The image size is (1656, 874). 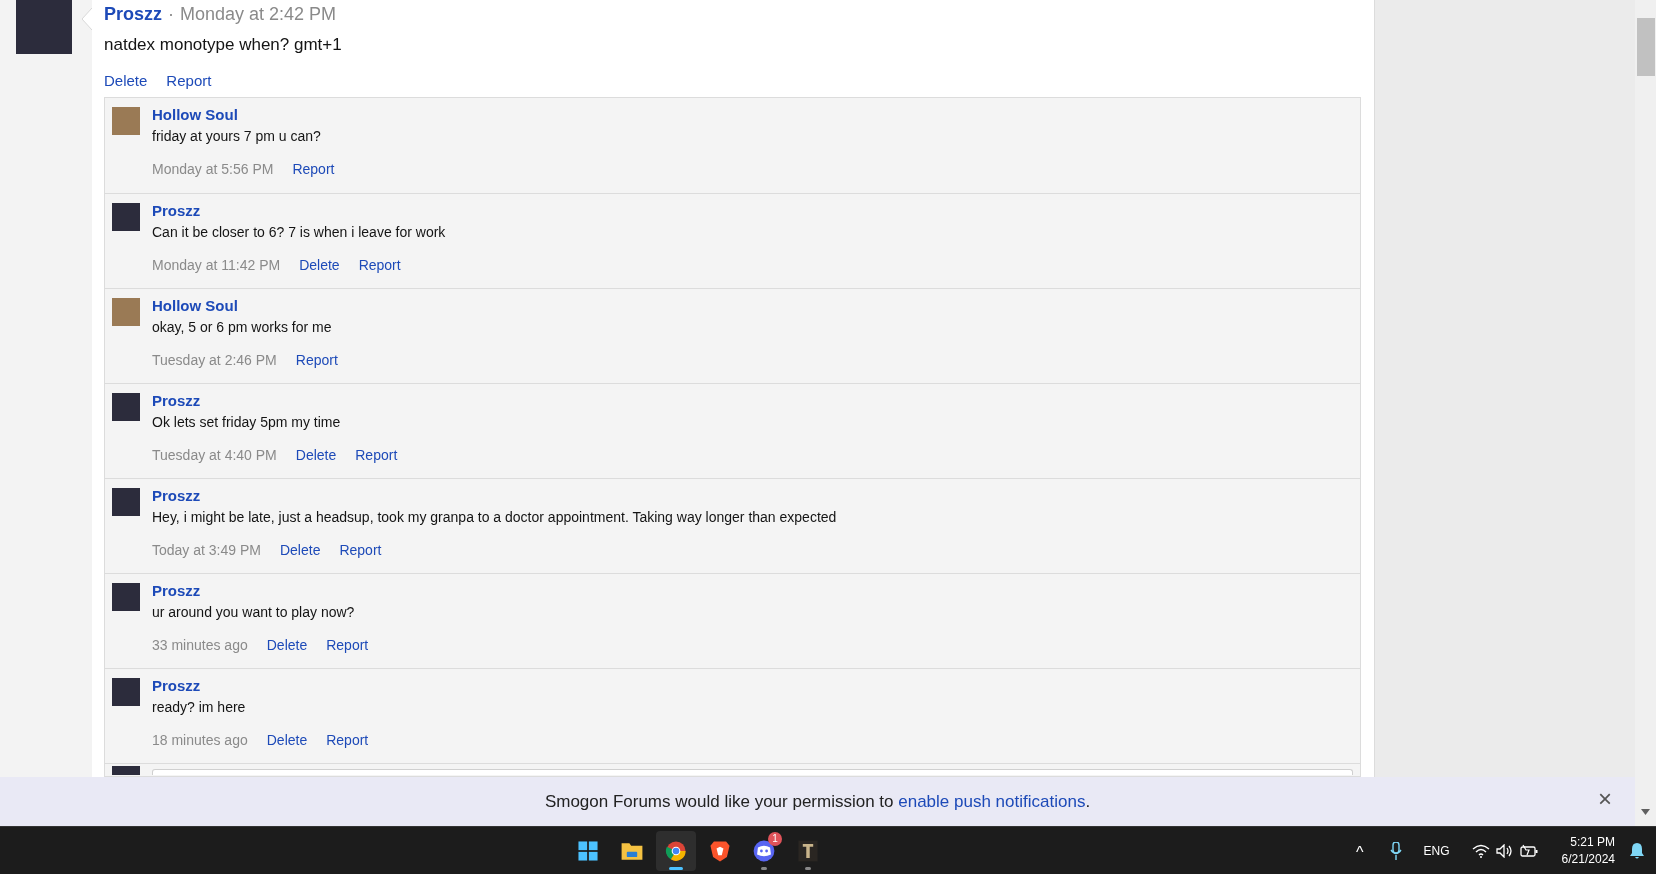 I want to click on comment-time: Monday at 11:42 PM, so click(x=216, y=265).